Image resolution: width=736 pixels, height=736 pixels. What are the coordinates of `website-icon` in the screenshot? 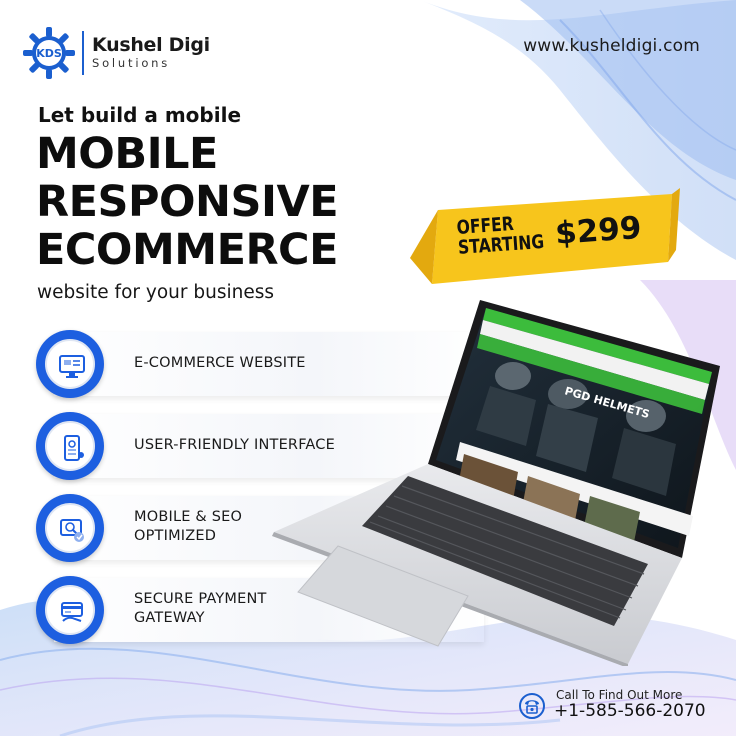 It's located at (72, 366).